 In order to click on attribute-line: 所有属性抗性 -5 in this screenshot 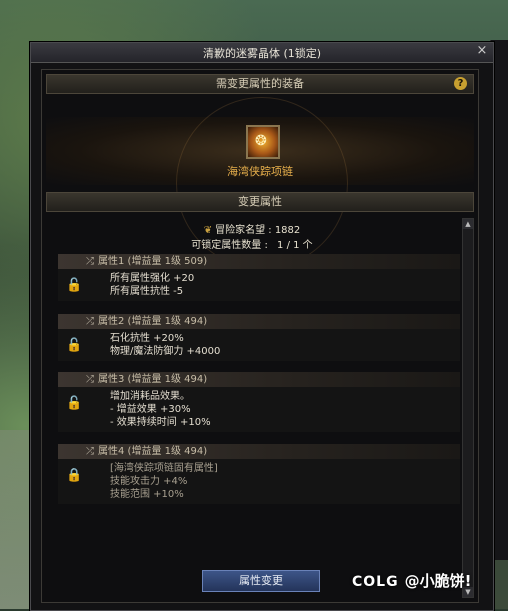, I will do `click(147, 291)`.